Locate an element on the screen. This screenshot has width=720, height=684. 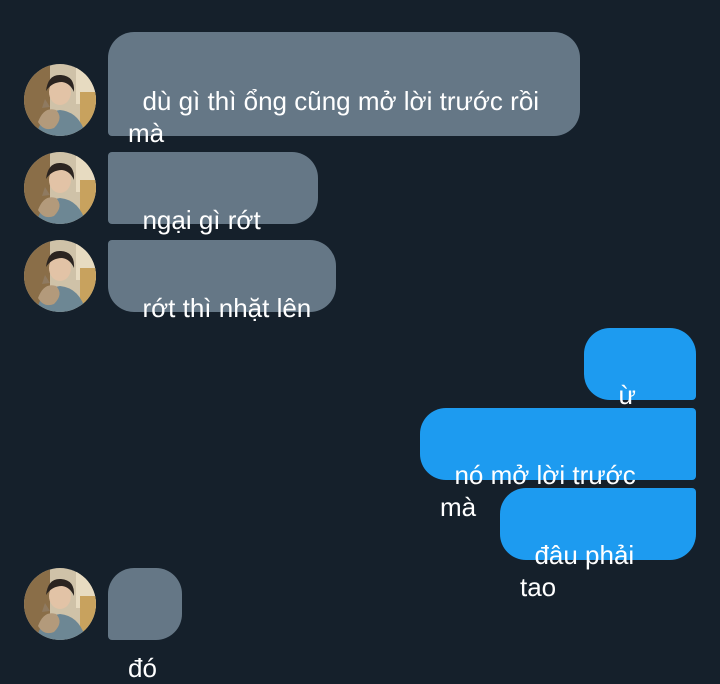
message-text: đó is located at coordinates (142, 668).